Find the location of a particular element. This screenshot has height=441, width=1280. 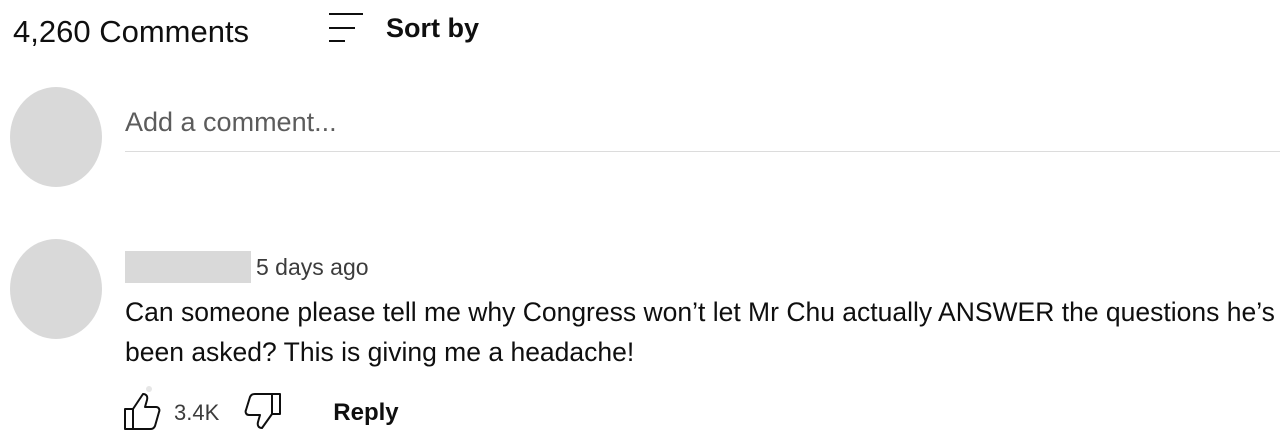

comments-count: 4,260 Comments is located at coordinates (131, 31).